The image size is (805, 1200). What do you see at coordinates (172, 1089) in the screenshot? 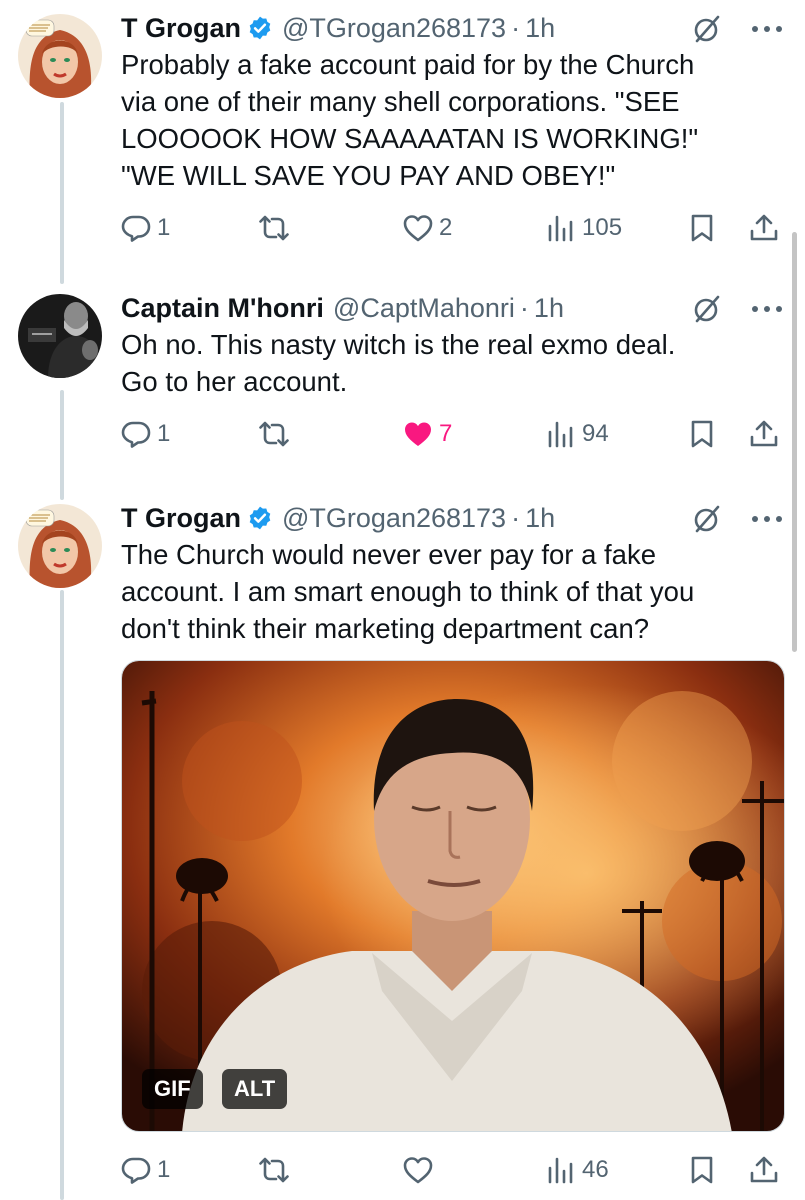
I see `gif-badge: GIF` at bounding box center [172, 1089].